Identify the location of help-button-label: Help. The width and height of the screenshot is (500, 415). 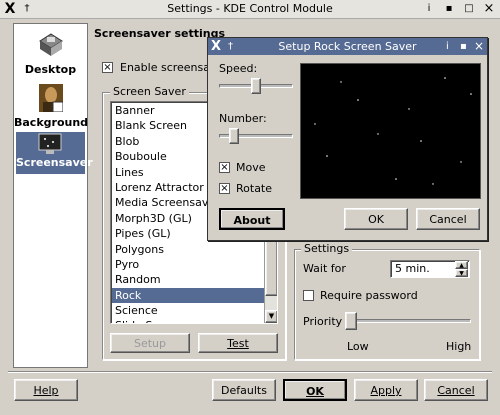
(46, 390).